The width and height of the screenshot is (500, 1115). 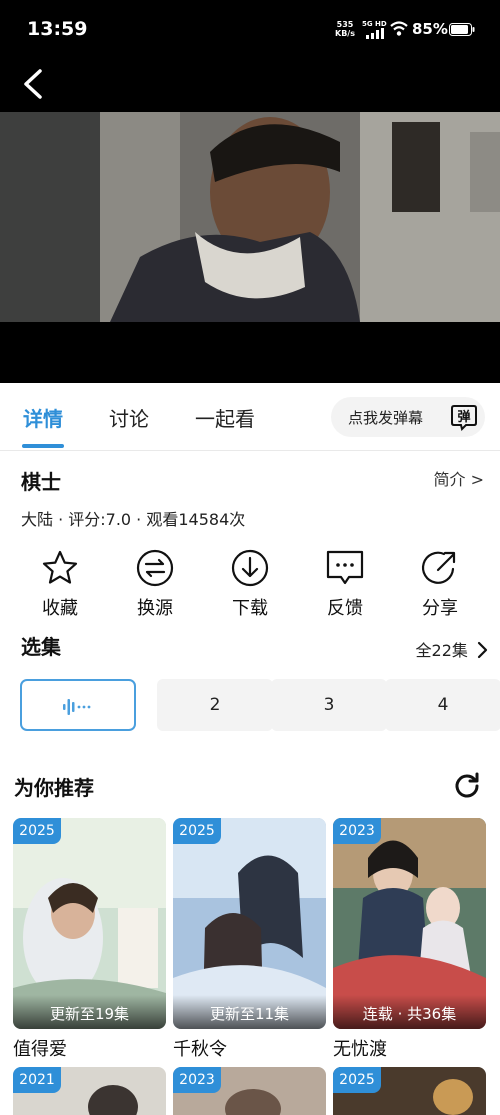 What do you see at coordinates (440, 608) in the screenshot?
I see `share-label: 分享` at bounding box center [440, 608].